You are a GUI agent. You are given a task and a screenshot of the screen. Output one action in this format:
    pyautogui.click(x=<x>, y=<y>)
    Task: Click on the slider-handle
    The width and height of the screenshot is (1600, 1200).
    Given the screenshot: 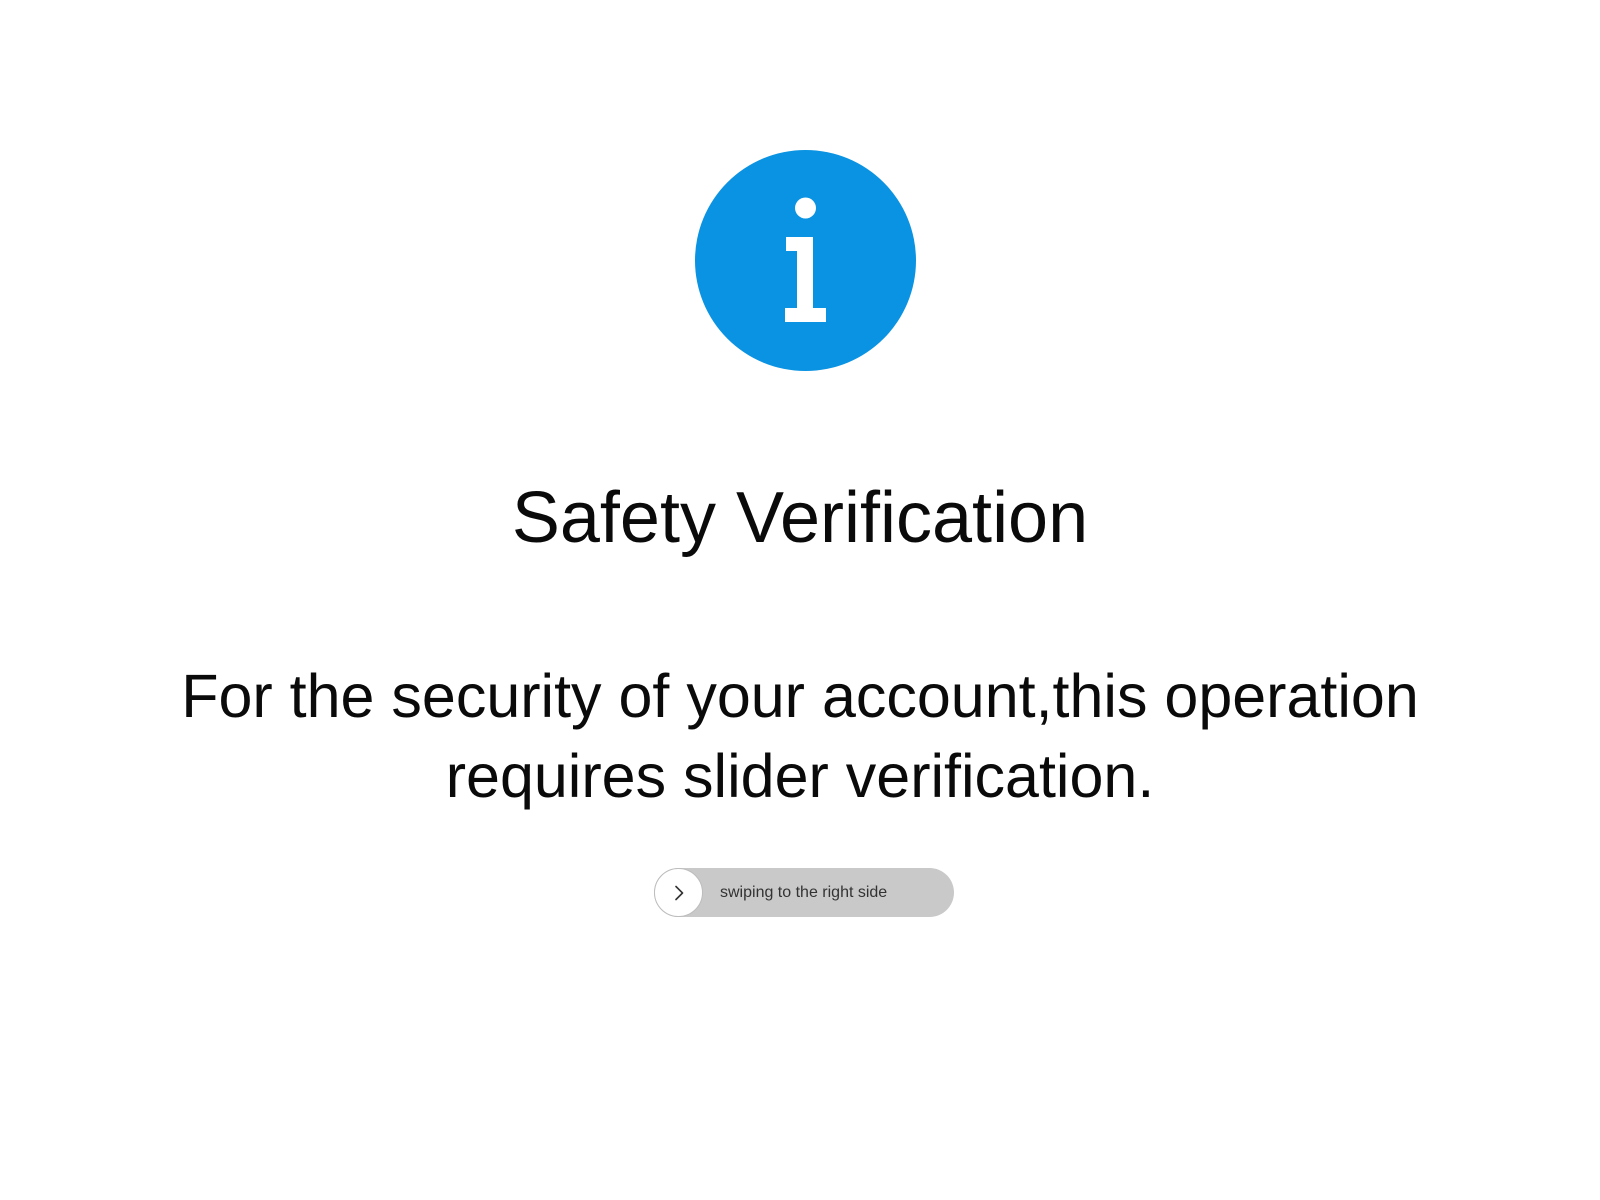 What is the action you would take?
    pyautogui.click(x=678, y=892)
    